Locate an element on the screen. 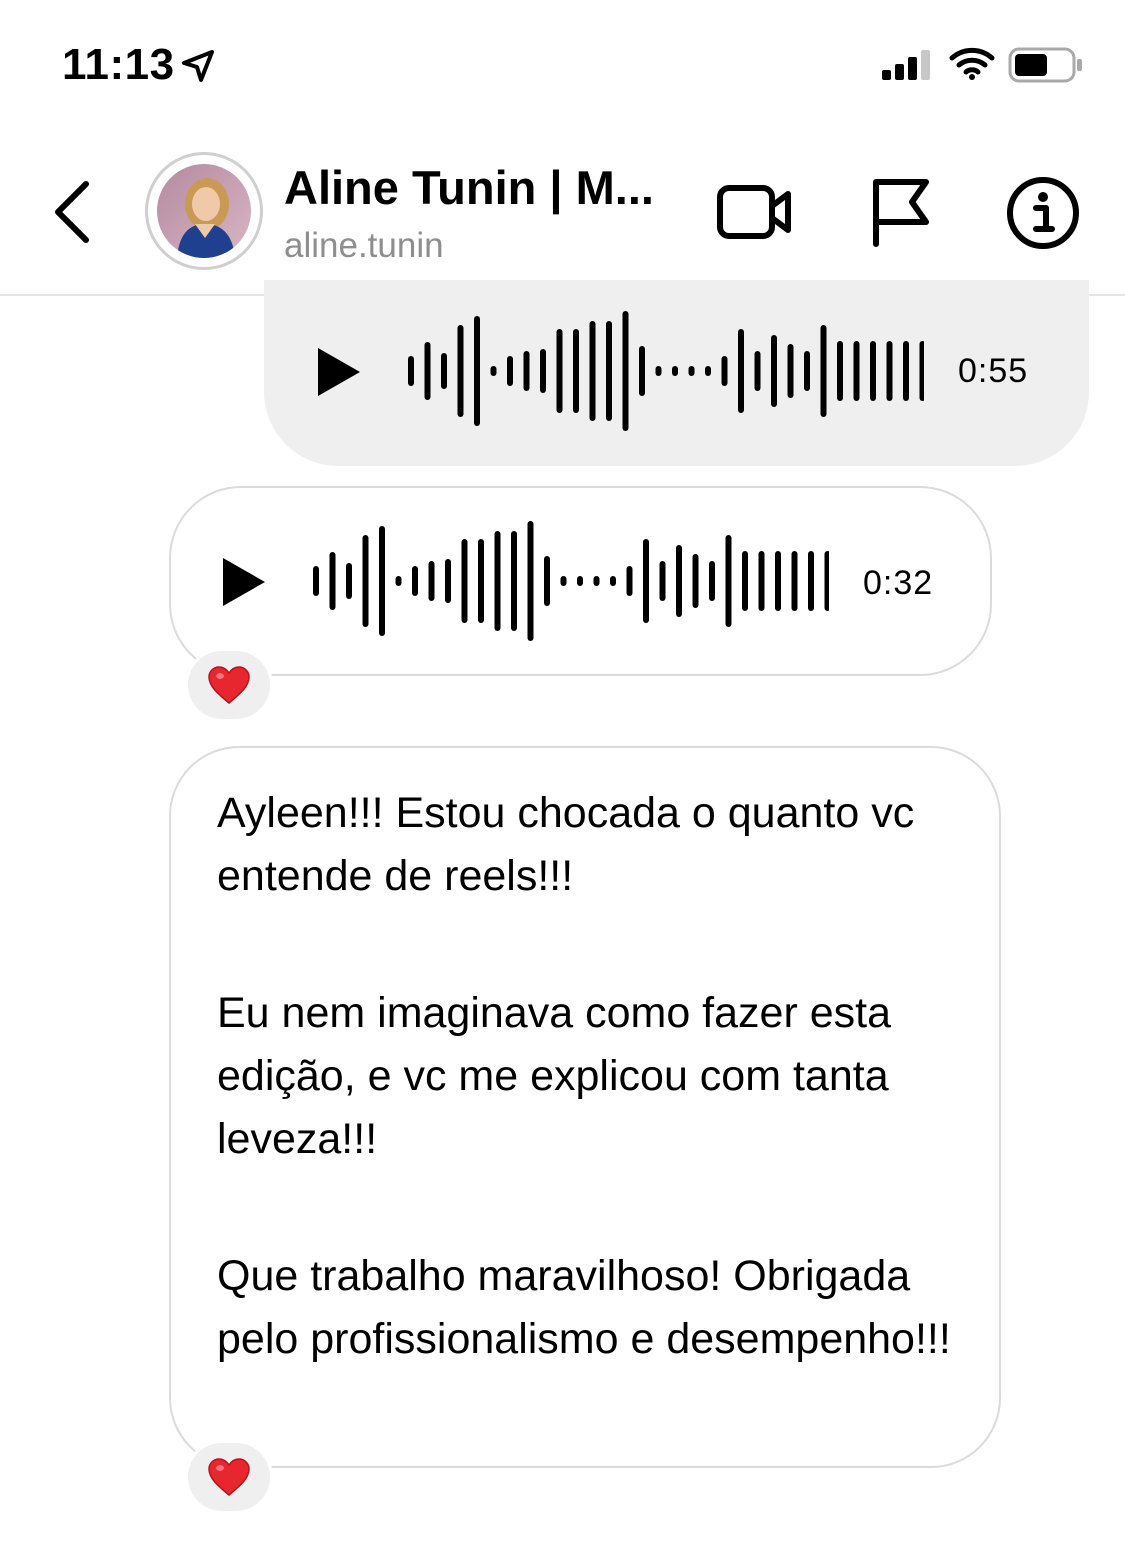 Image resolution: width=1125 pixels, height=1544 pixels. status-time: 11:13 is located at coordinates (118, 64).